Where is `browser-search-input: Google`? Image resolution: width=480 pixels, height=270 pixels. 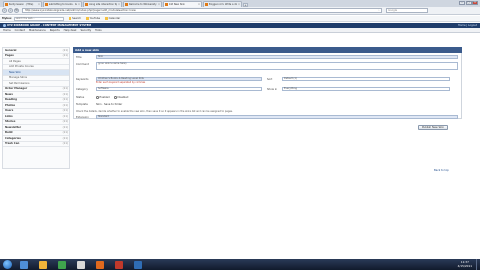
browser-search-input: Google is located at coordinates (407, 10).